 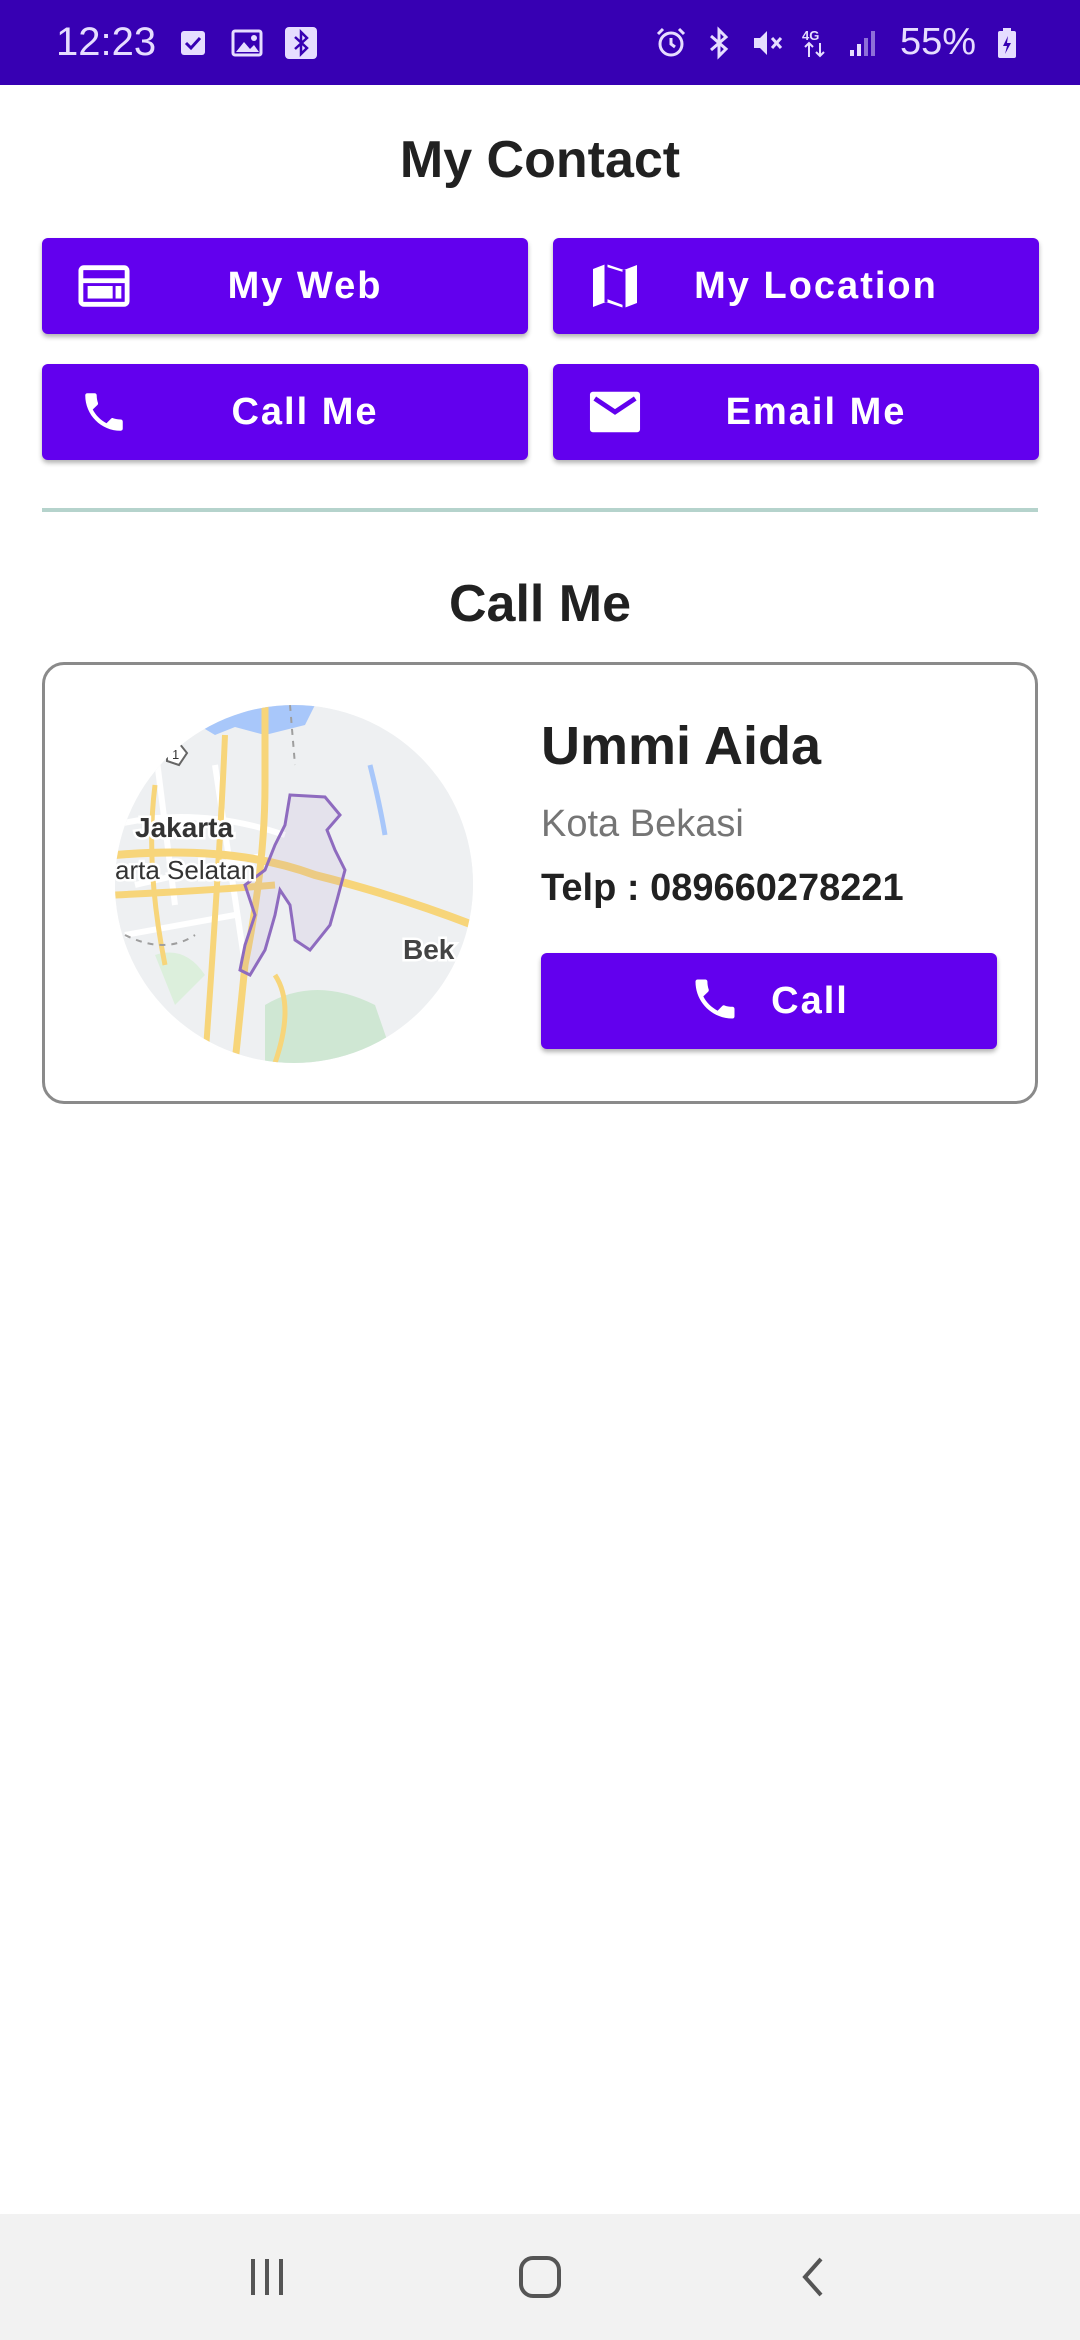 What do you see at coordinates (247, 43) in the screenshot?
I see `image-icon` at bounding box center [247, 43].